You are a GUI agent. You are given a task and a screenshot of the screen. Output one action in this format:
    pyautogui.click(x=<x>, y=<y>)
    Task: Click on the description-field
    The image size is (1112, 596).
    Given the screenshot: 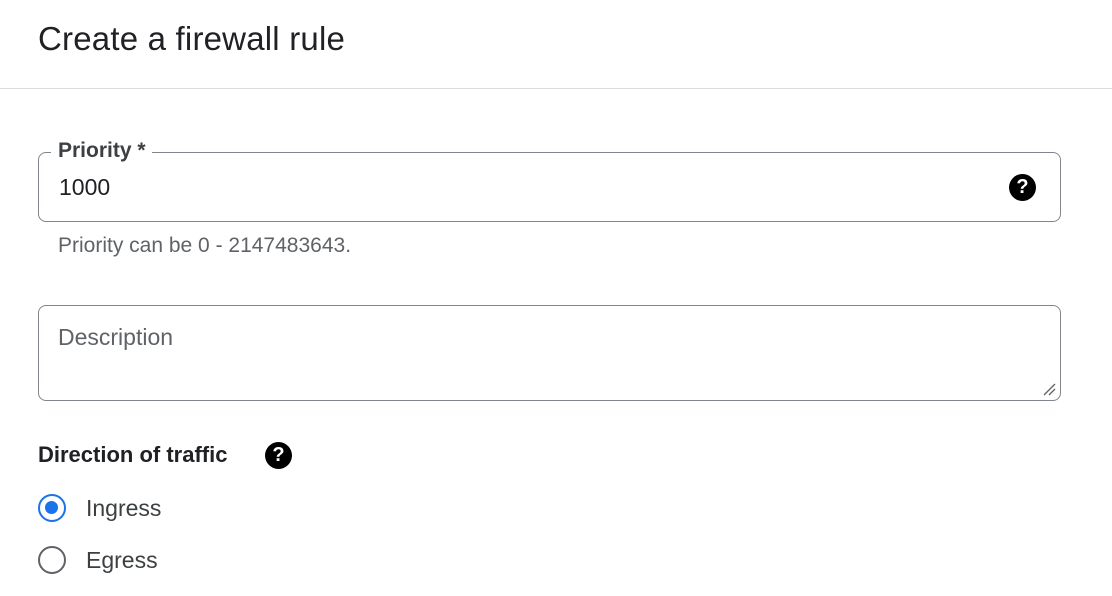 What is the action you would take?
    pyautogui.click(x=549, y=353)
    